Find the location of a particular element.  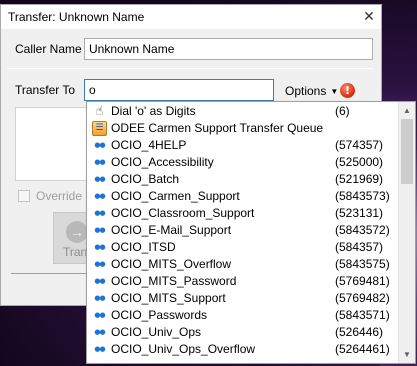

list-item: ●● OCIO_4HELP (574357) is located at coordinates (237, 145).